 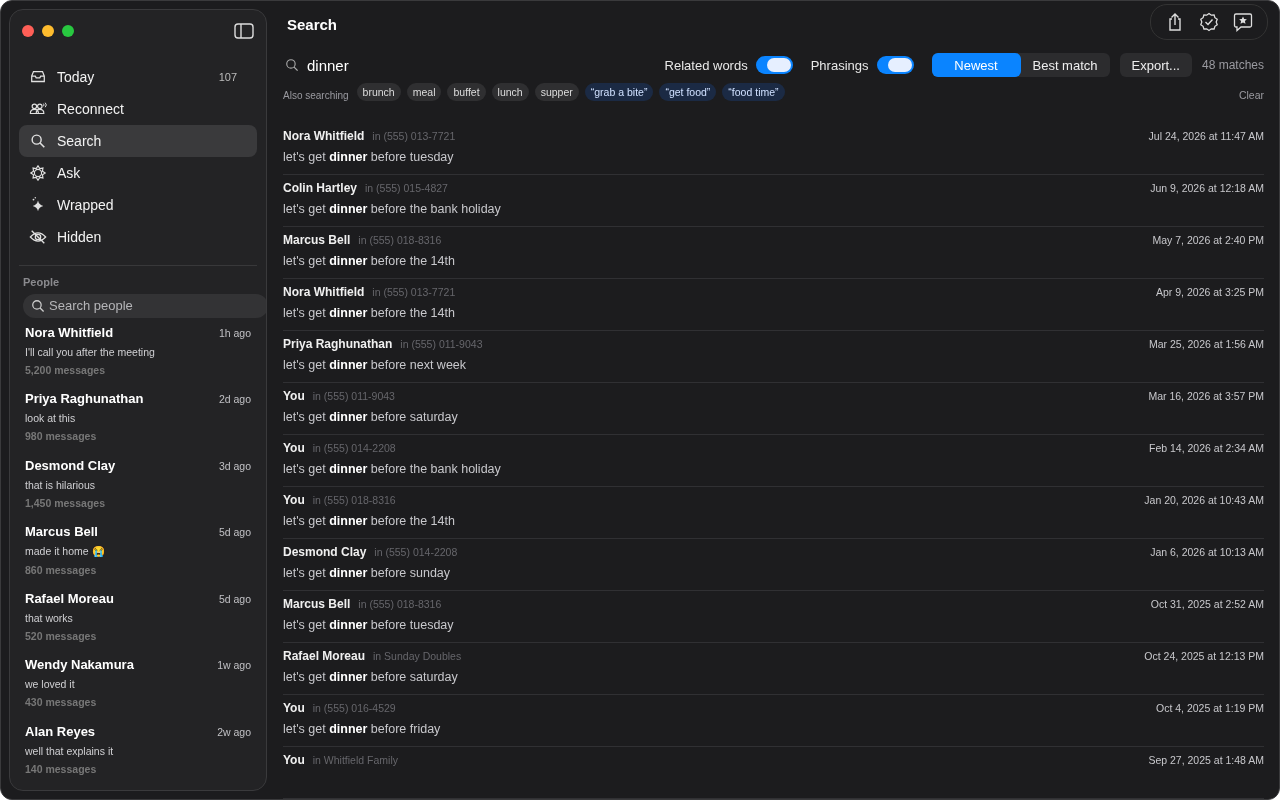 What do you see at coordinates (61, 702) in the screenshot?
I see `message-count: 430 messages` at bounding box center [61, 702].